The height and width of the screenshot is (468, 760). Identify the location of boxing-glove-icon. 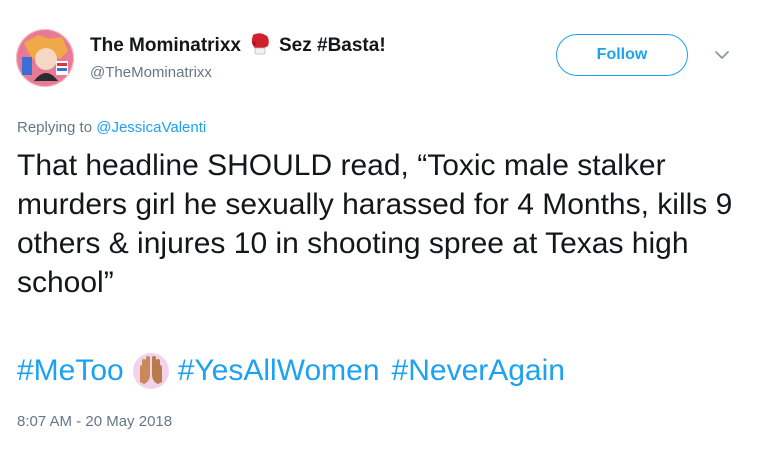
(260, 46).